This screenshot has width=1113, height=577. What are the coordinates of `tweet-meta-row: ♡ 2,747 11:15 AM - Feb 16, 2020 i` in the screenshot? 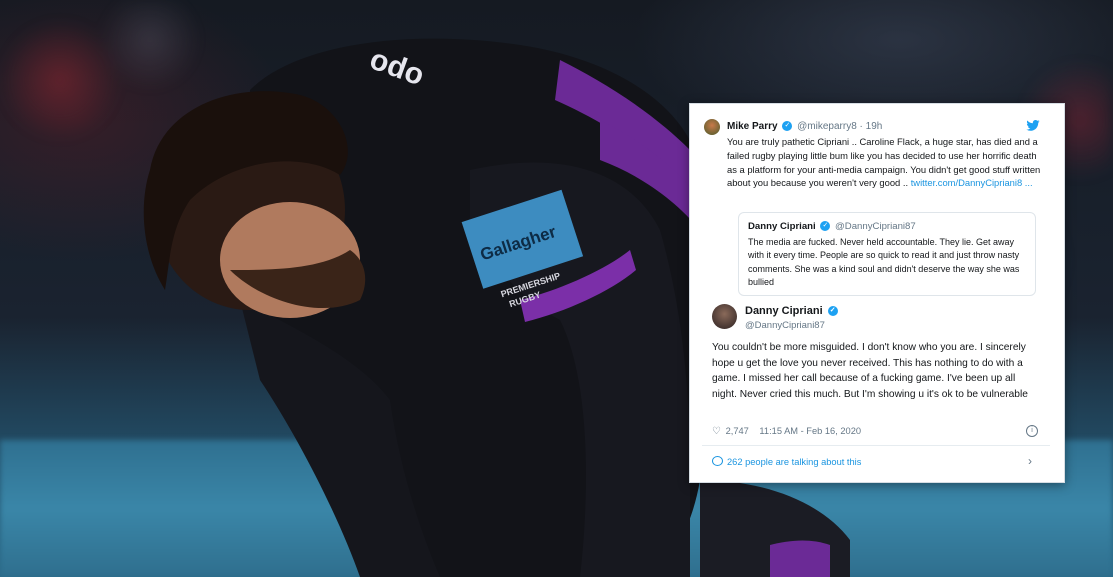 It's located at (877, 431).